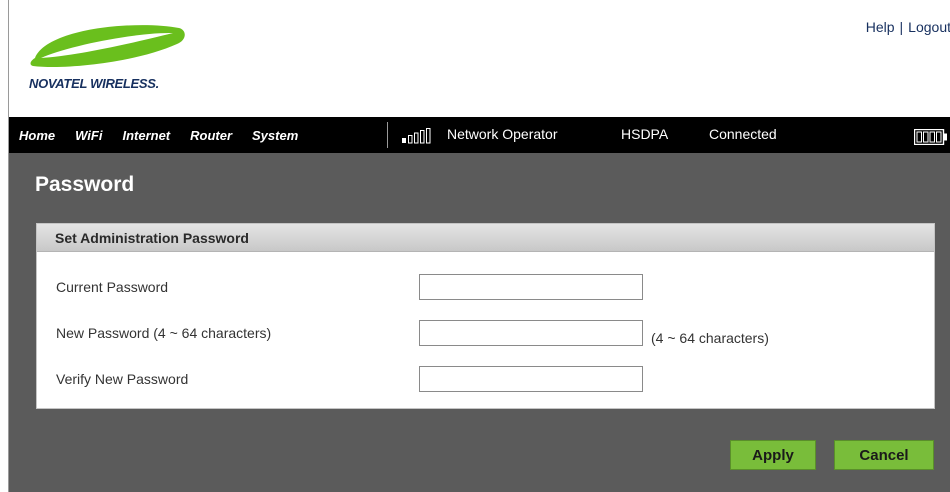 The image size is (950, 492). Describe the element at coordinates (37, 135) in the screenshot. I see `nav-item-home: Home` at that location.